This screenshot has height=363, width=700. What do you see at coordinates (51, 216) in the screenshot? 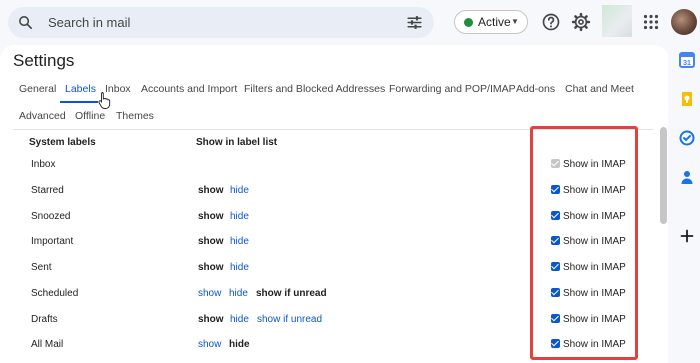
I see `label-row-snoozed: Snoozed` at bounding box center [51, 216].